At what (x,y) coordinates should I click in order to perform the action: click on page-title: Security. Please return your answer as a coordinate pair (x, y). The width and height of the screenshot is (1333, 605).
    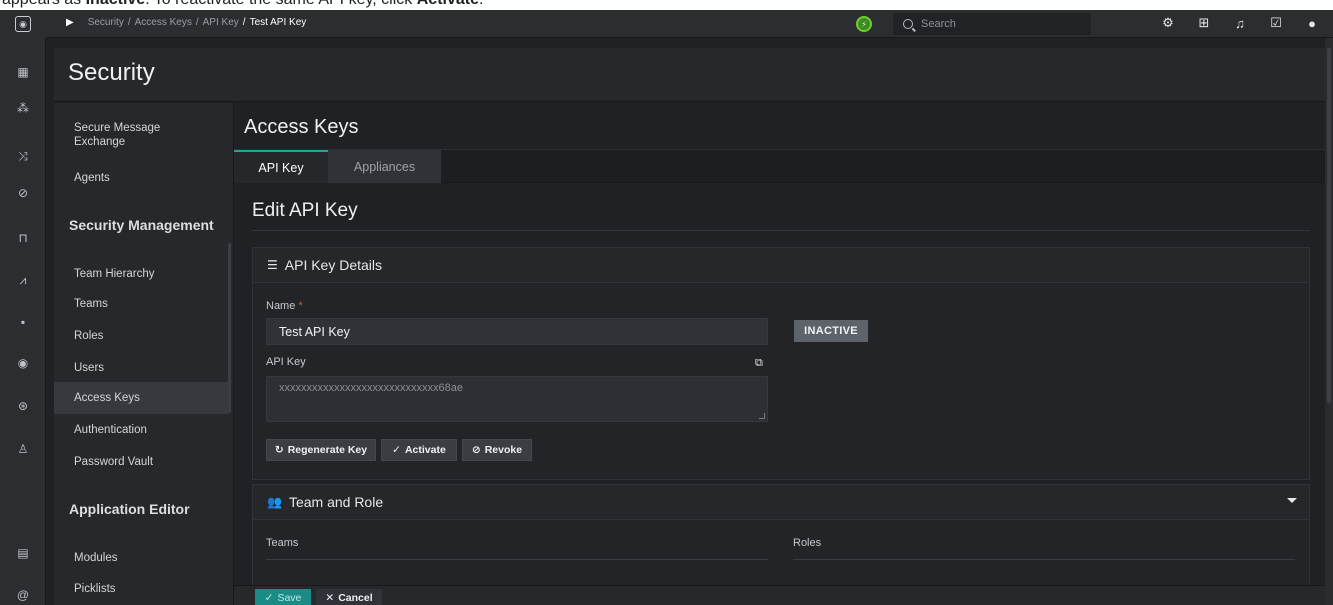
    Looking at the image, I should click on (111, 72).